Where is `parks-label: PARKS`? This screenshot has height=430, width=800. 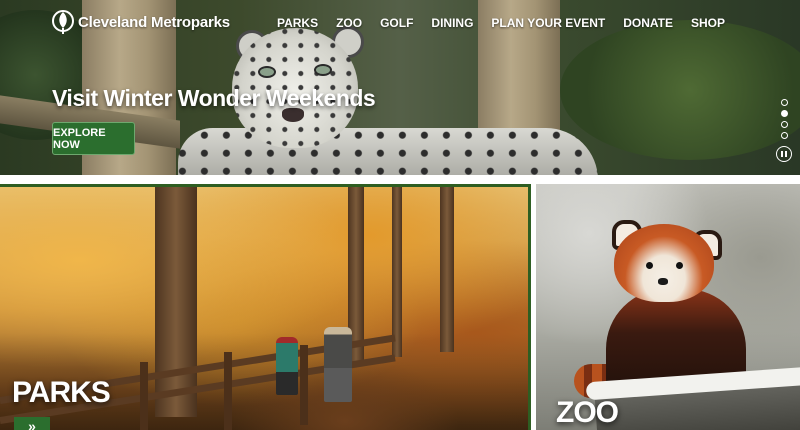
parks-label: PARKS is located at coordinates (61, 392).